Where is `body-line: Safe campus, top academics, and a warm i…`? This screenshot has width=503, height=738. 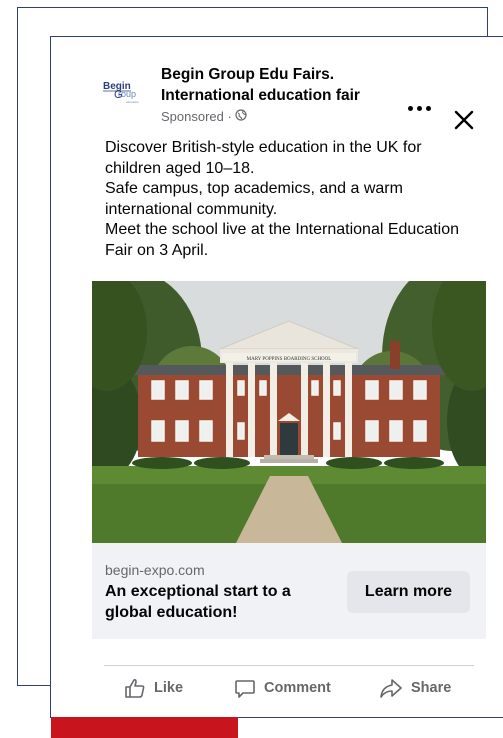
body-line: Safe campus, top academics, and a warm i… is located at coordinates (254, 199).